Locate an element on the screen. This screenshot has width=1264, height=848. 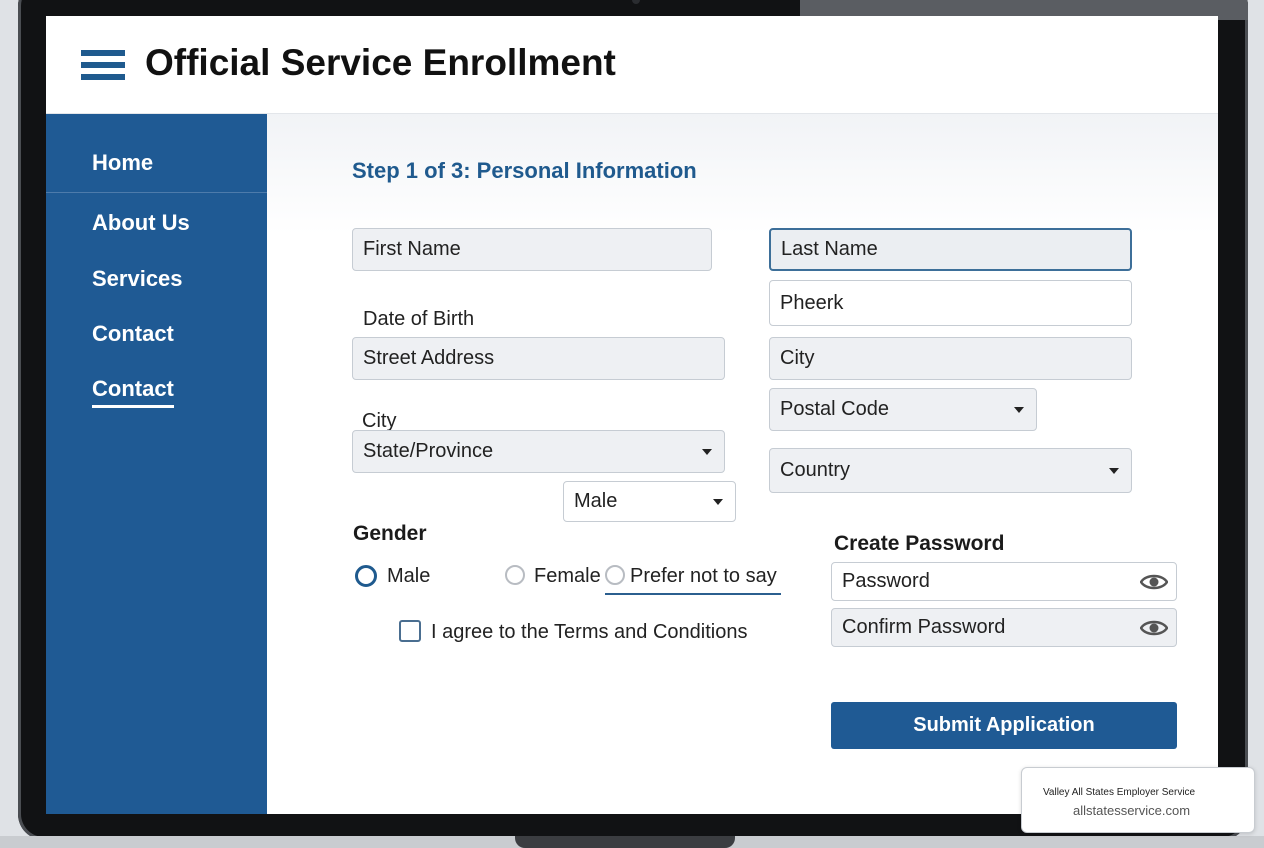
badge-title: Valley All States Employer Service is located at coordinates (1119, 792).